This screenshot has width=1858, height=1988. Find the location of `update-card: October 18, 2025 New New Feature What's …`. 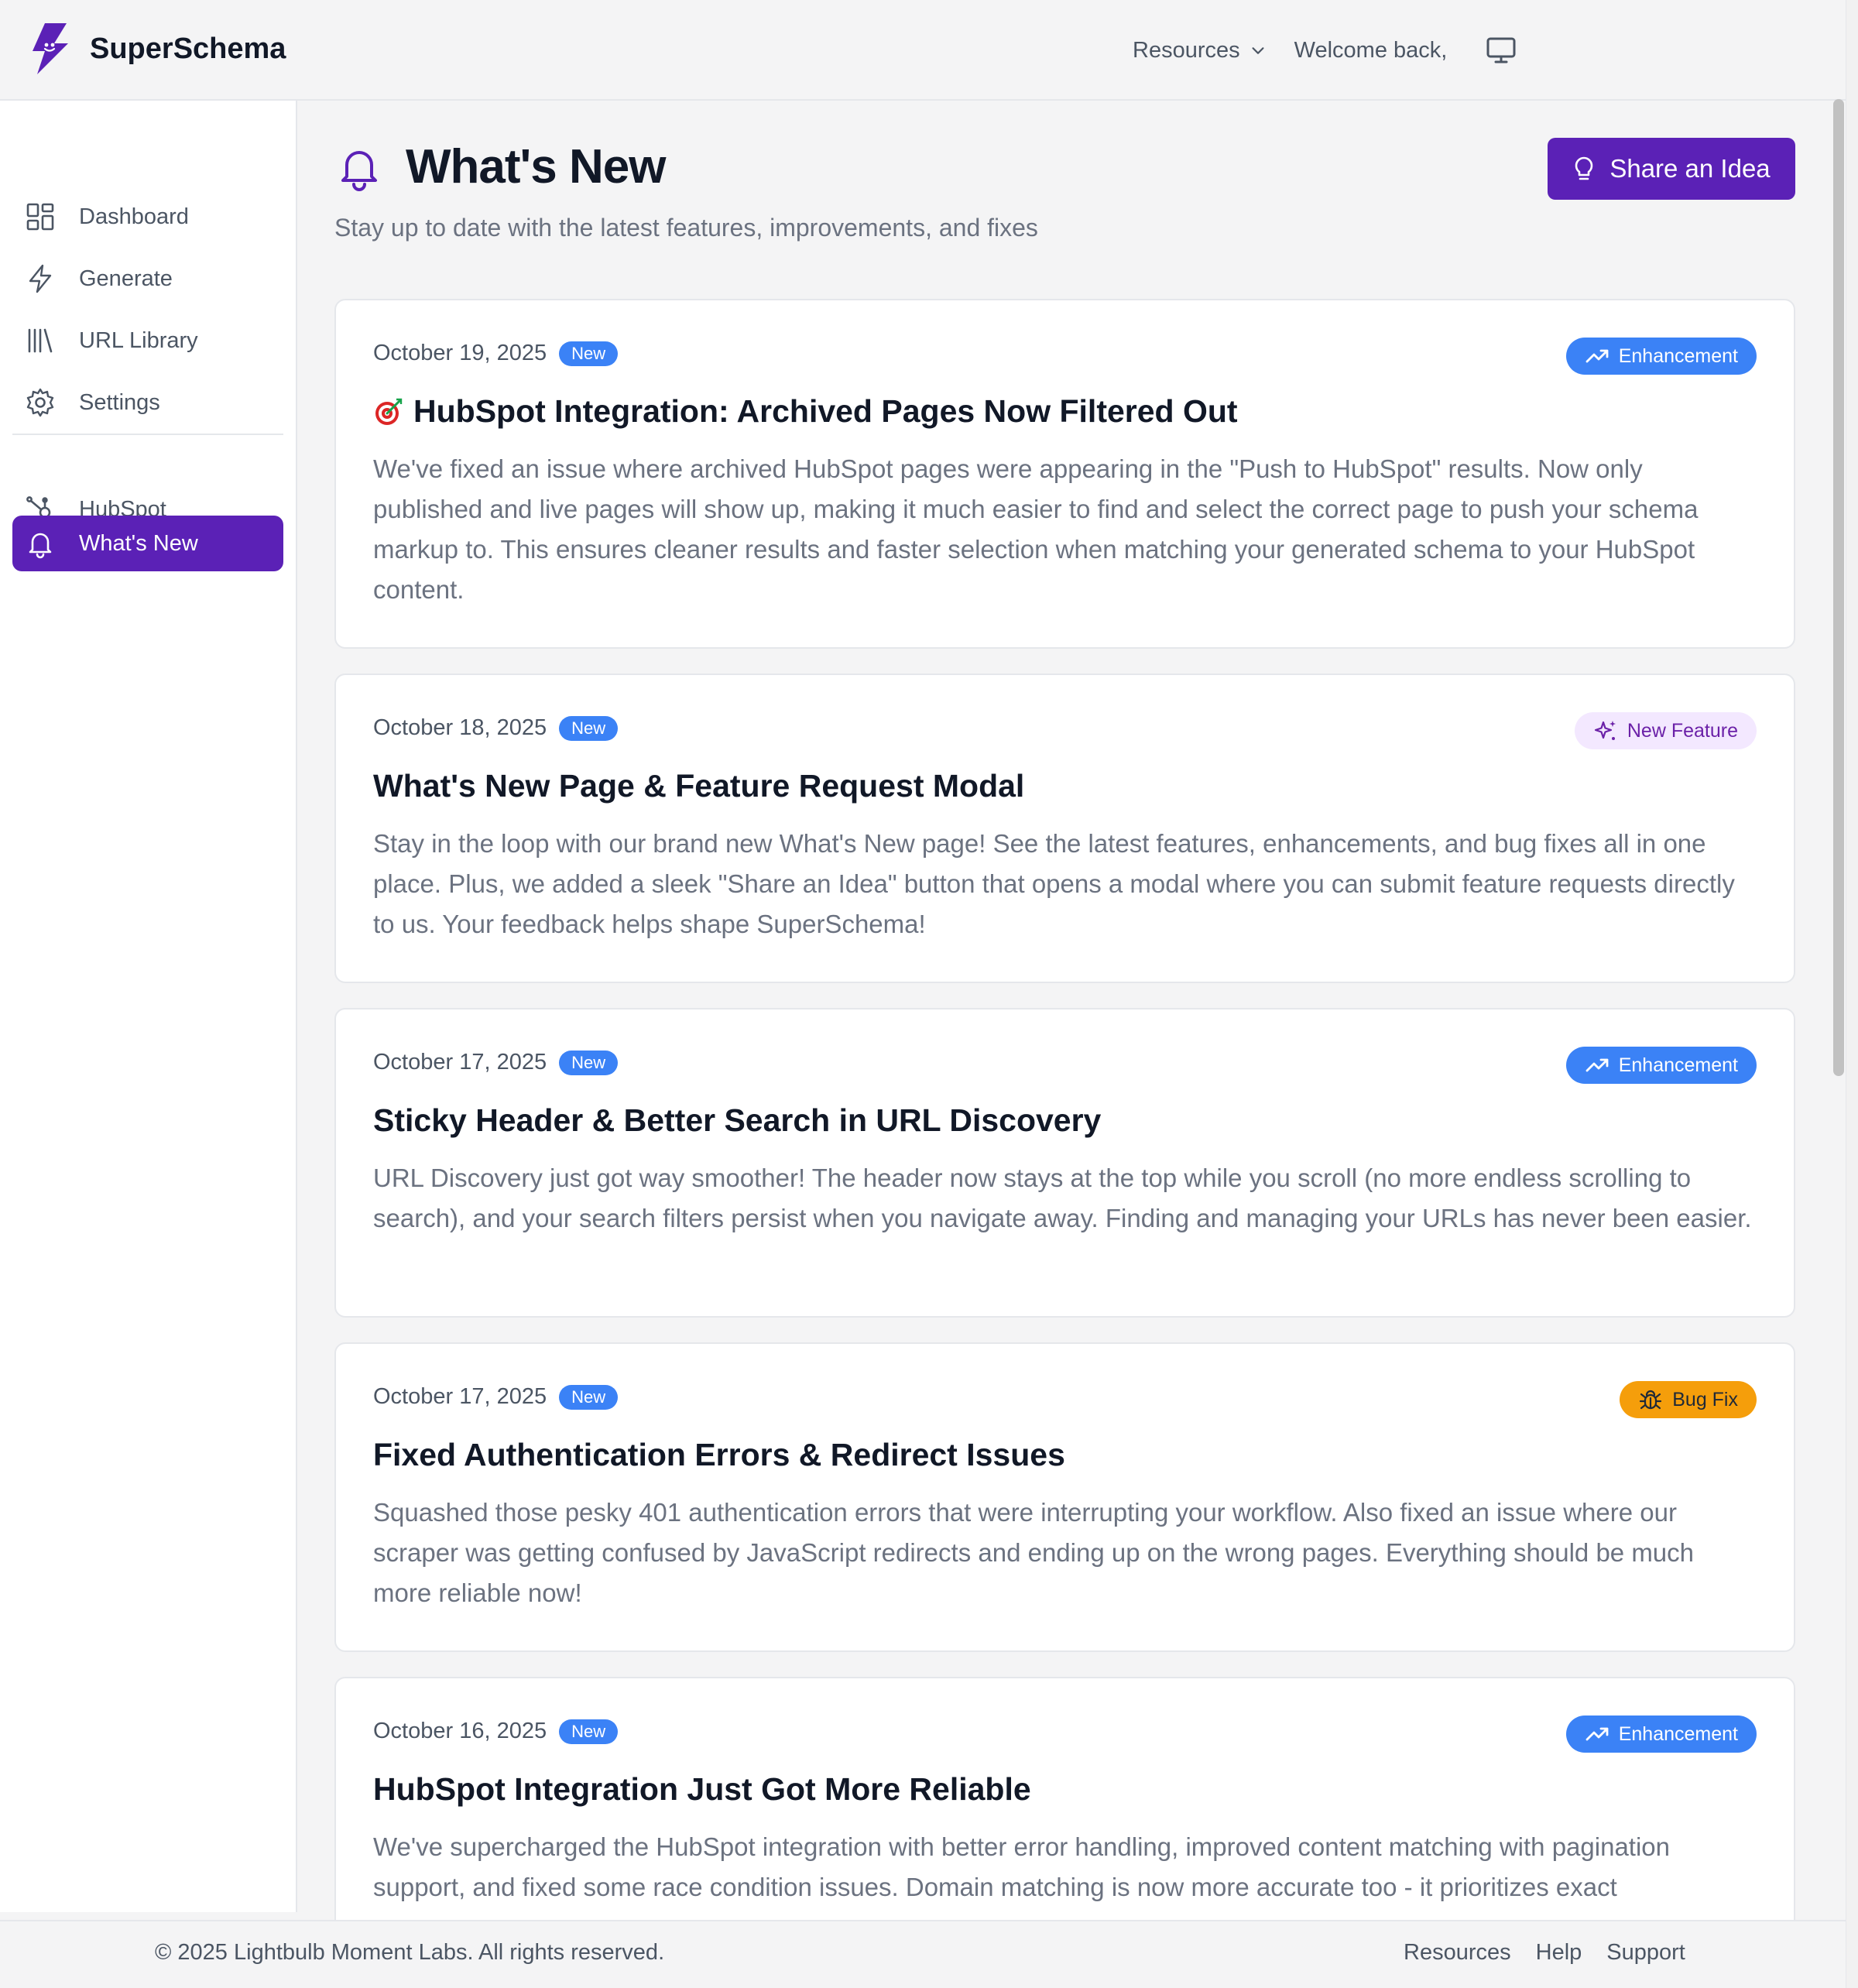

update-card: October 18, 2025 New New Feature What's … is located at coordinates (1065, 828).